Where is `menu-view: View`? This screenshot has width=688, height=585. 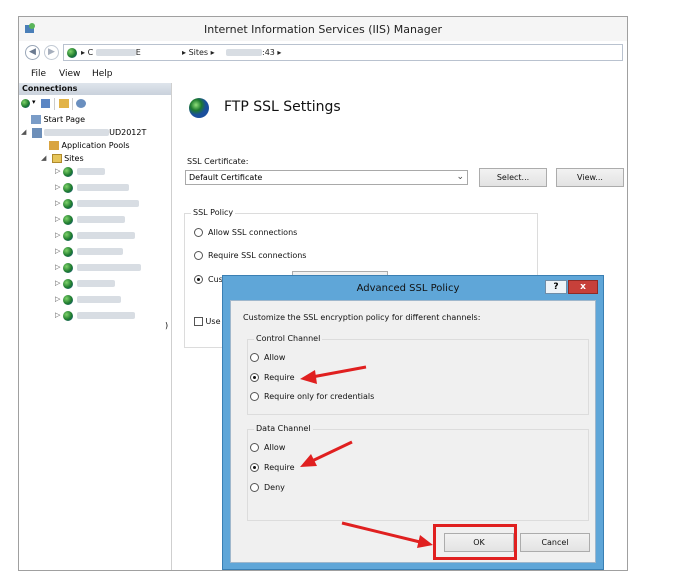
menu-view: View is located at coordinates (69, 74).